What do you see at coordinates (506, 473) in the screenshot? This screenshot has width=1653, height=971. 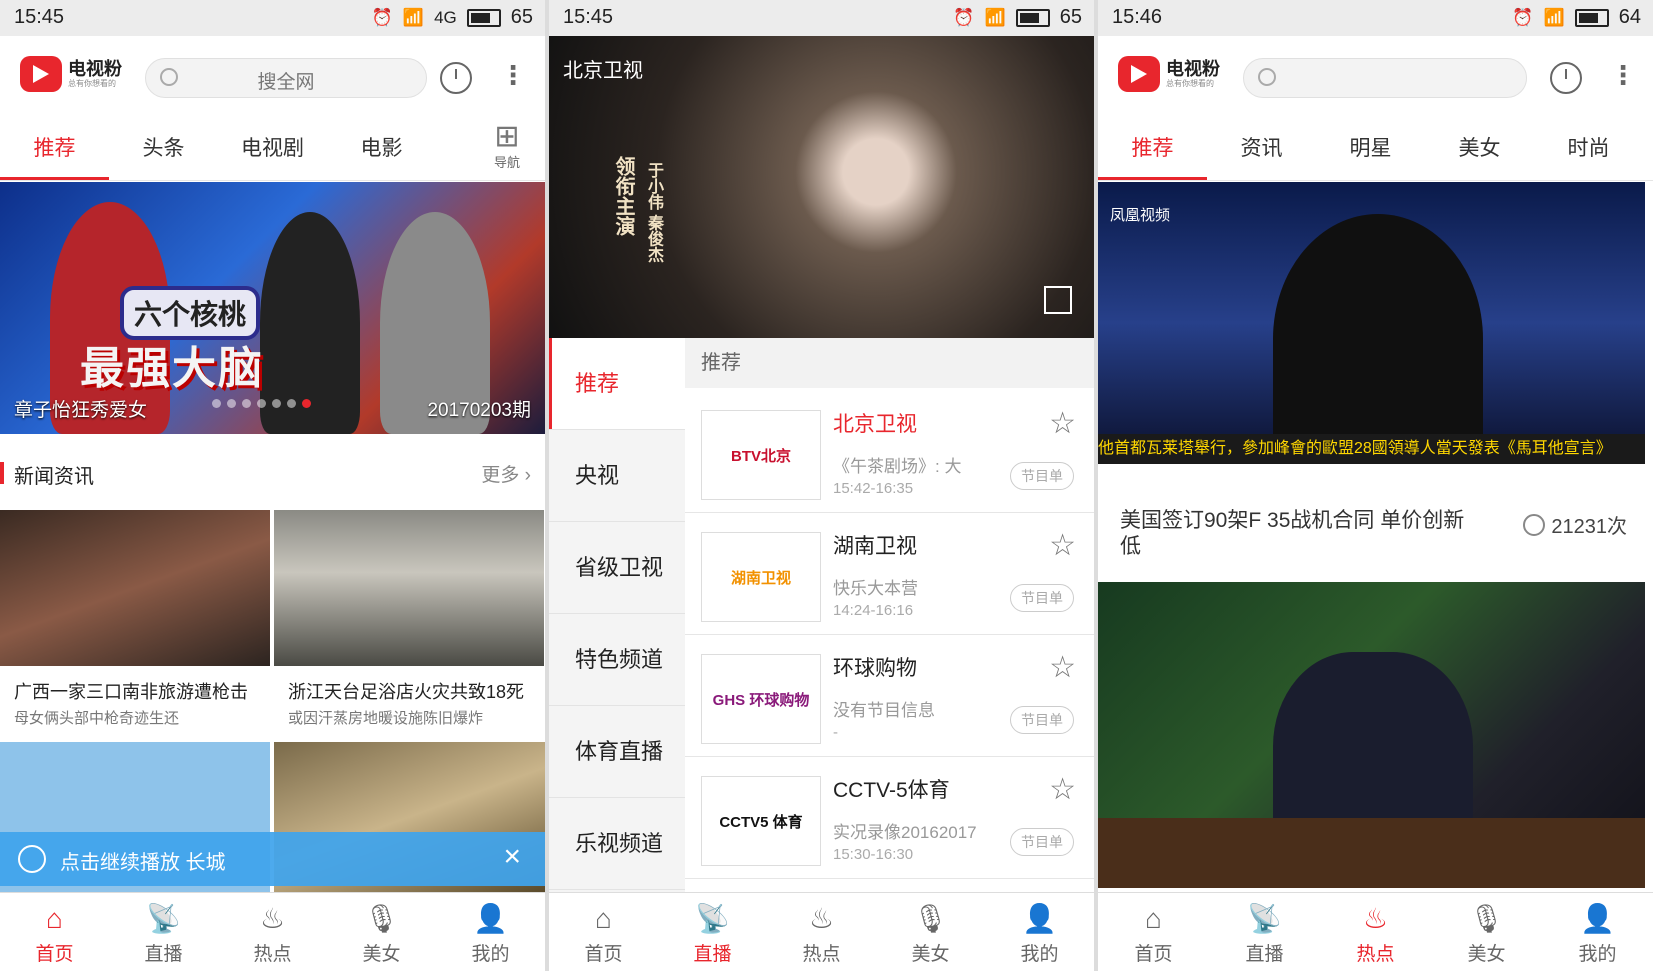 I see `more-link: 更多 ›` at bounding box center [506, 473].